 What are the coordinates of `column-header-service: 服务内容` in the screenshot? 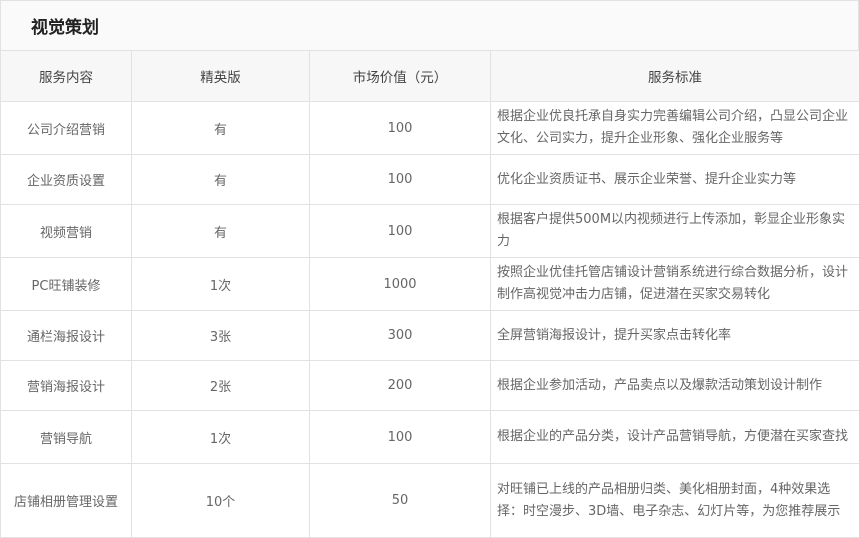 It's located at (66, 76).